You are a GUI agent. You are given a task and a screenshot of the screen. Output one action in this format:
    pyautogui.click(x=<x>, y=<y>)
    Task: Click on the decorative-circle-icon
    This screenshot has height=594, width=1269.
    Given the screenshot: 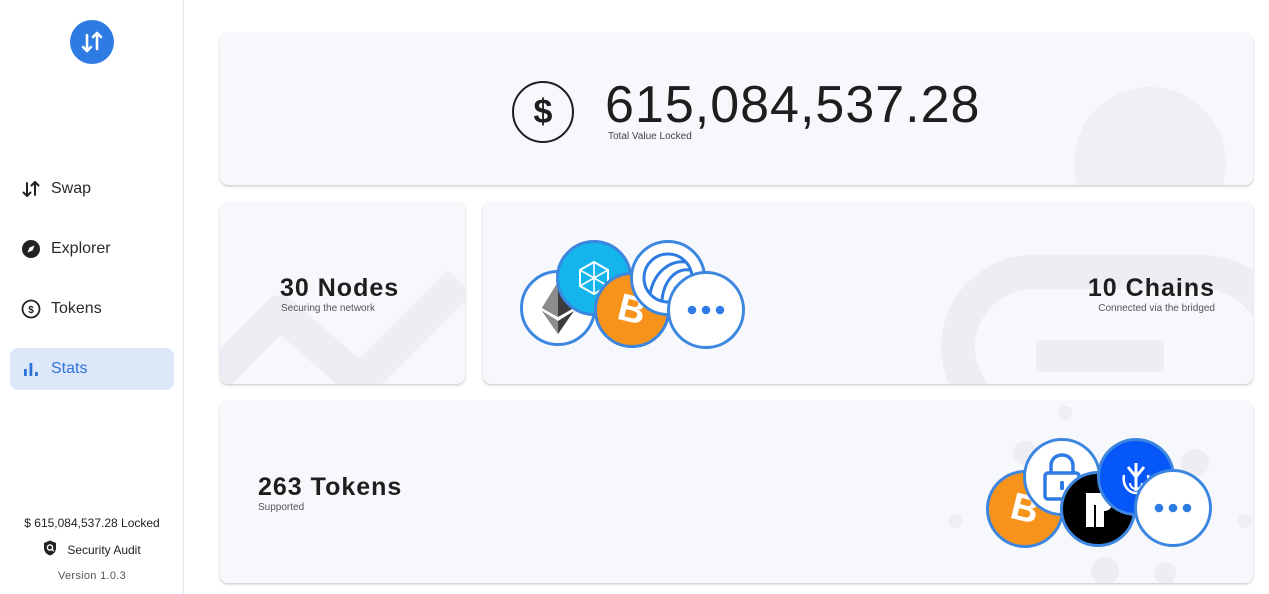 What is the action you would take?
    pyautogui.click(x=1150, y=136)
    